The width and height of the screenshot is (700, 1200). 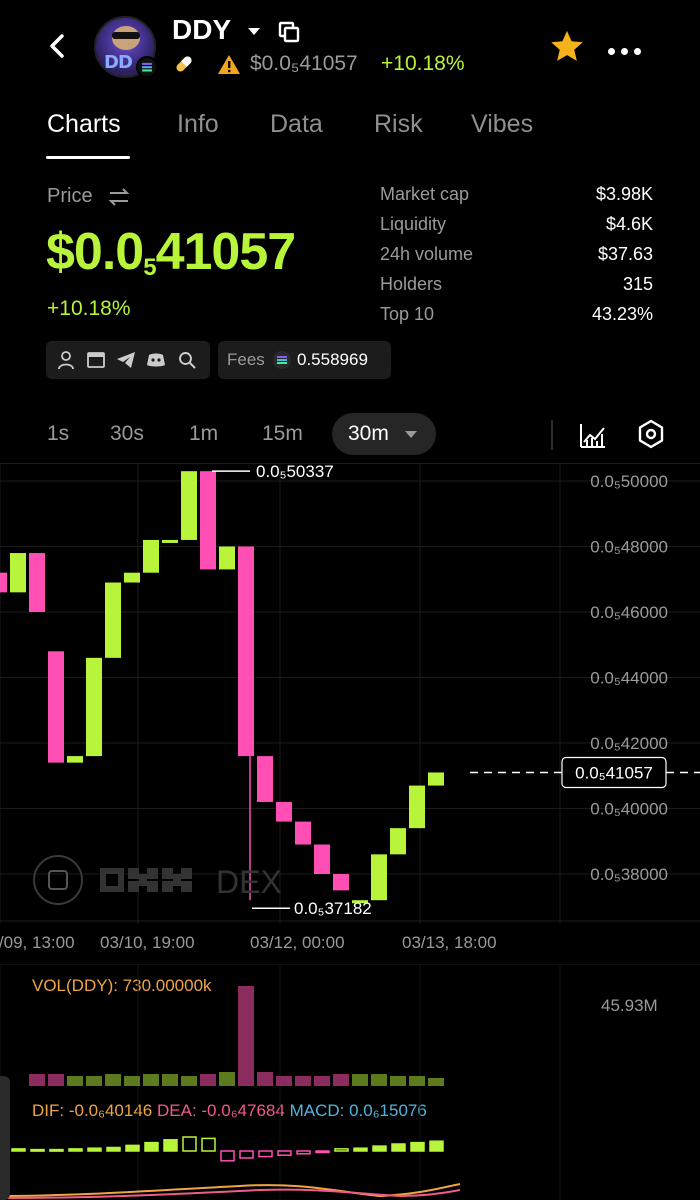 I want to click on header-change: +10.18%, so click(x=423, y=63).